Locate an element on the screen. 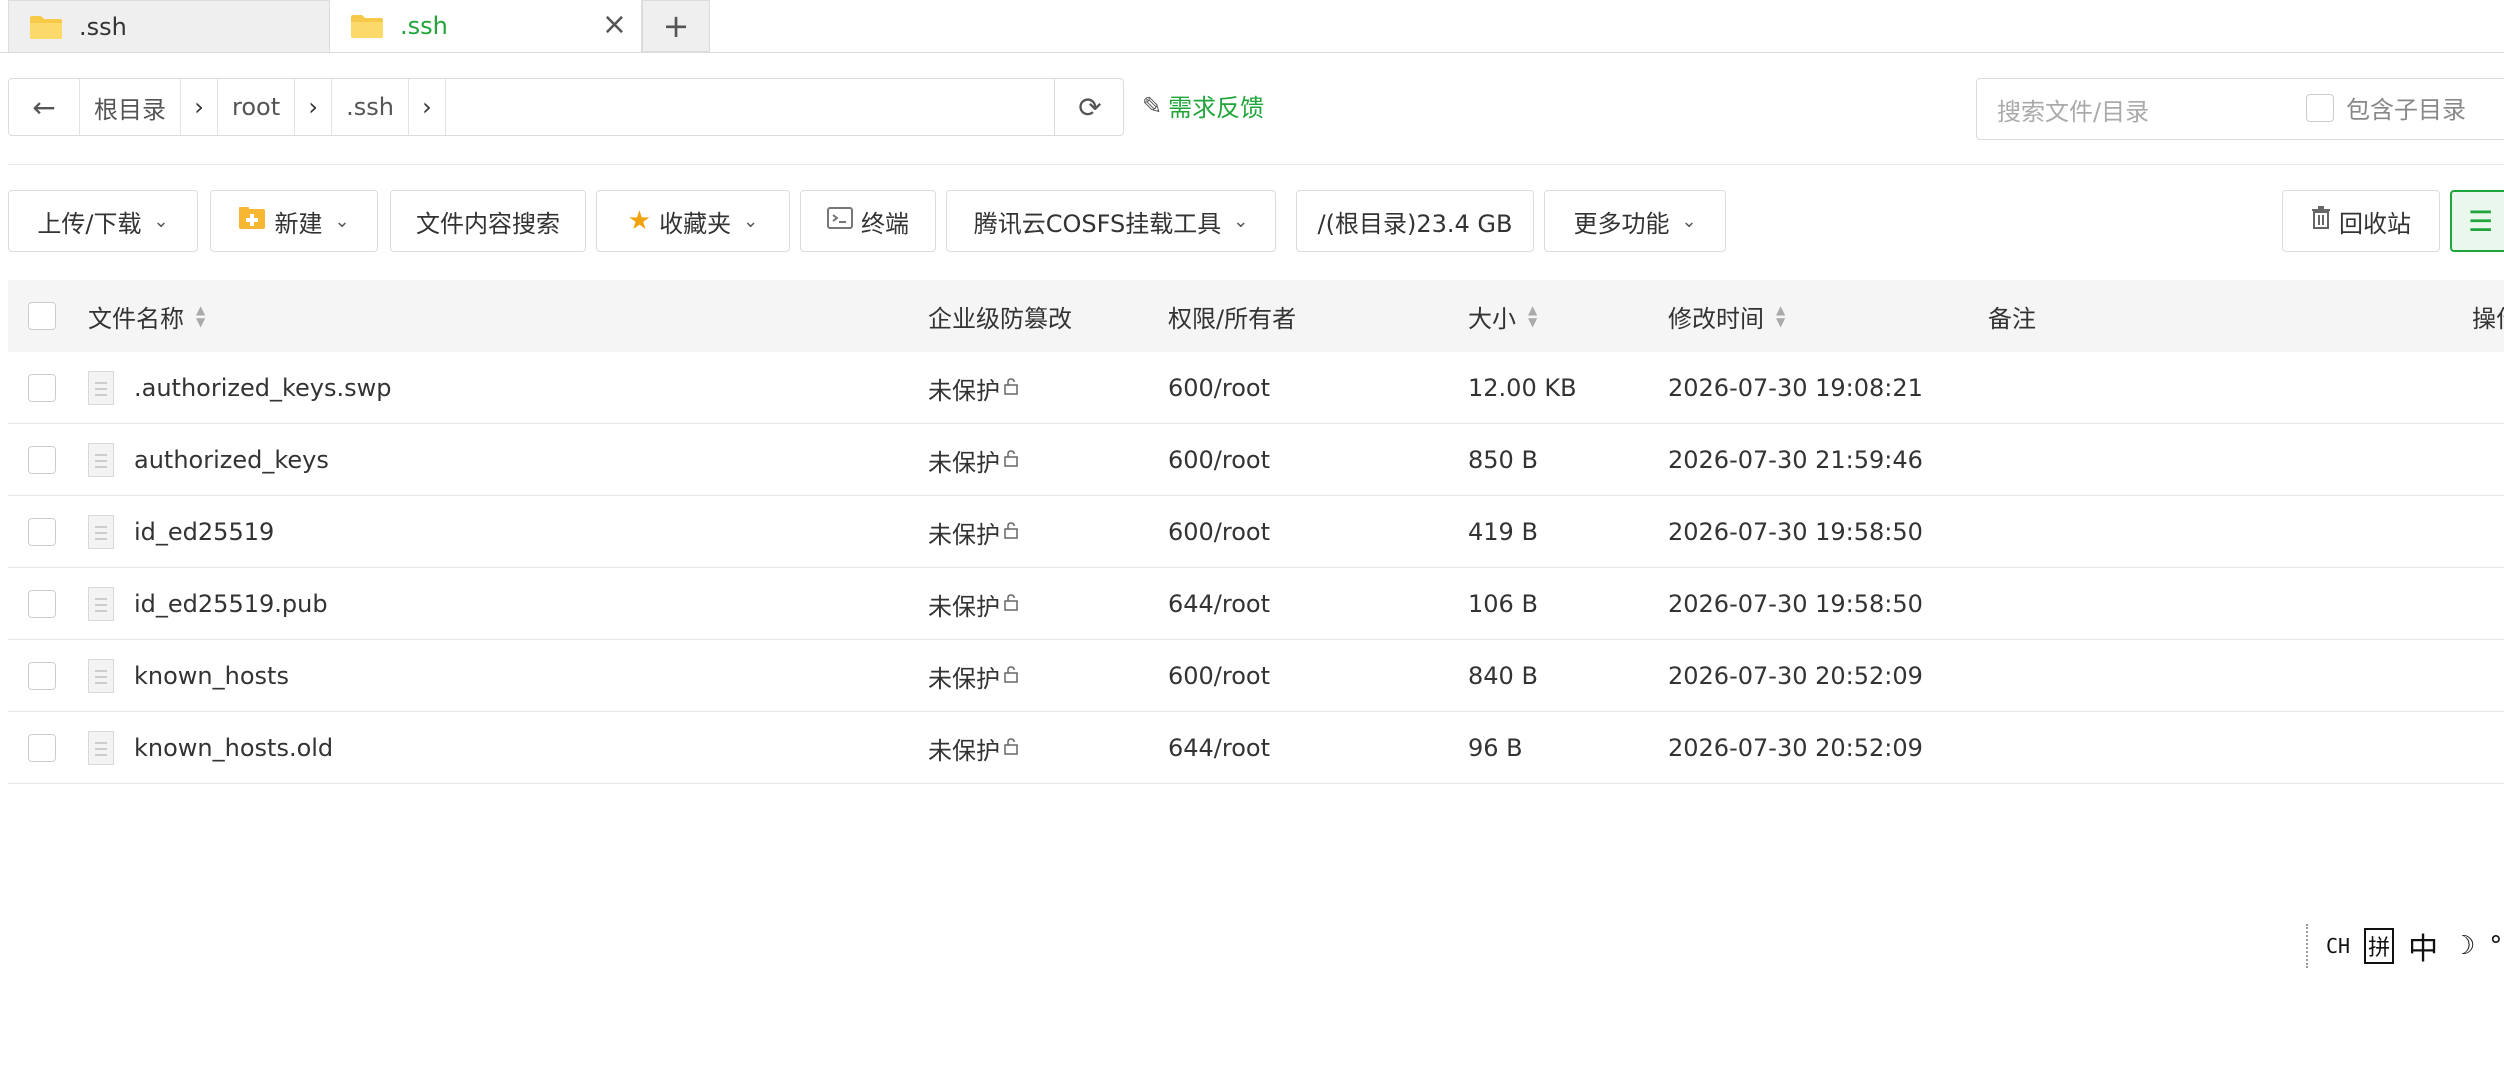 This screenshot has width=2504, height=1072. cell-name: id_ed25519.pub is located at coordinates (208, 604).